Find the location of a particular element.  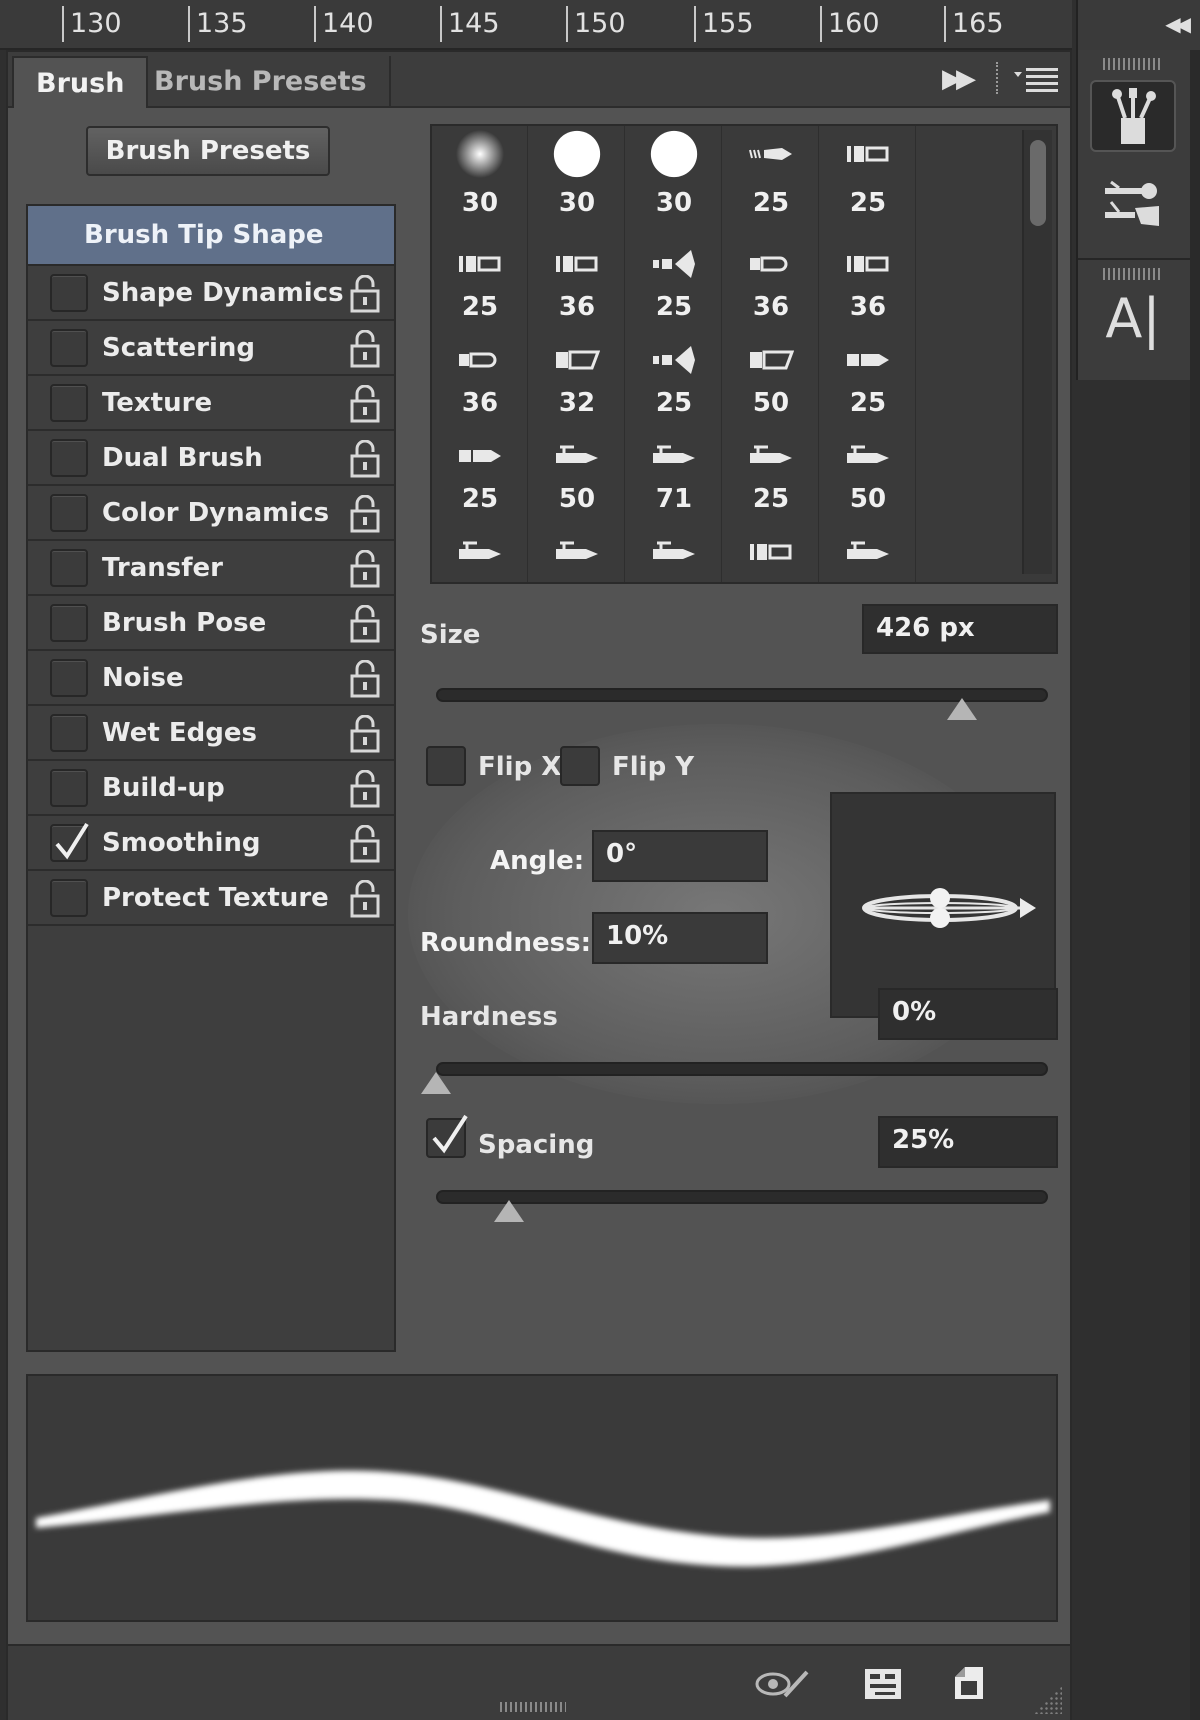

dock-brush-button is located at coordinates (1133, 116).